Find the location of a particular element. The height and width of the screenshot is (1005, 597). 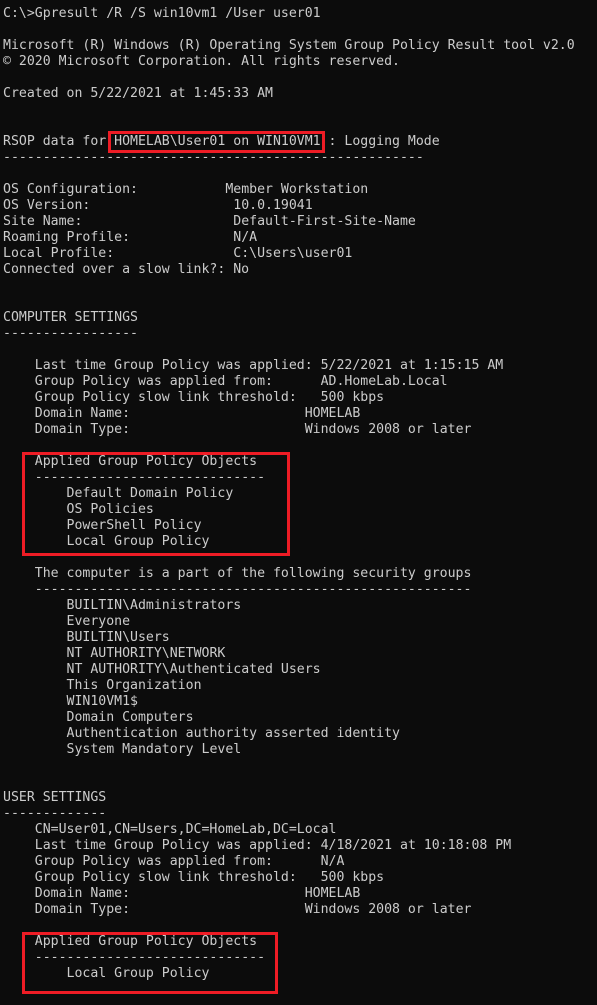

security-group-item: Everyone is located at coordinates (300, 622).